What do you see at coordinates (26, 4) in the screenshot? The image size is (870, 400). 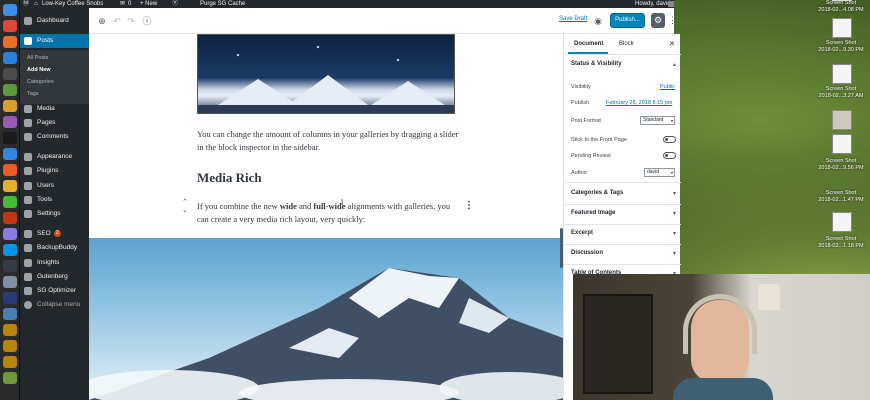 I see `wordpress-logo-icon: Ⓦ` at bounding box center [26, 4].